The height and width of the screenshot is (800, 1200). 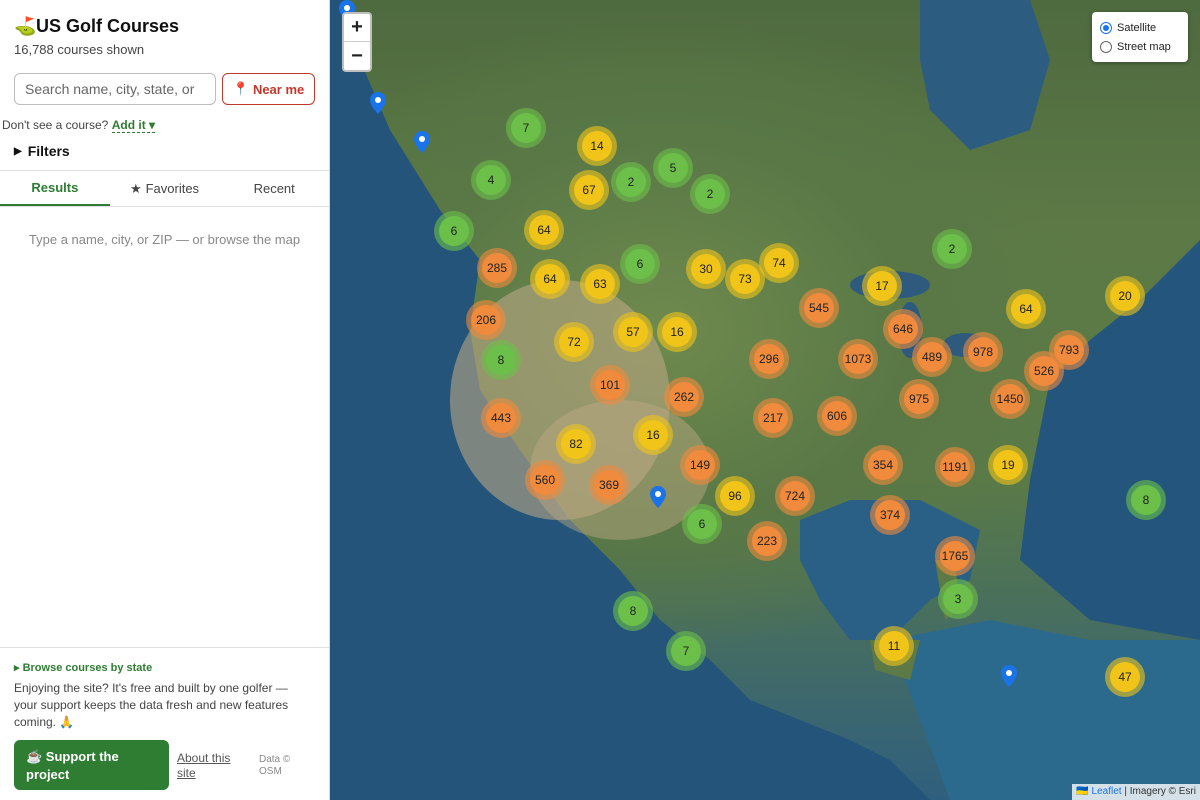 I want to click on tab-results-label: Results, so click(x=55, y=187).